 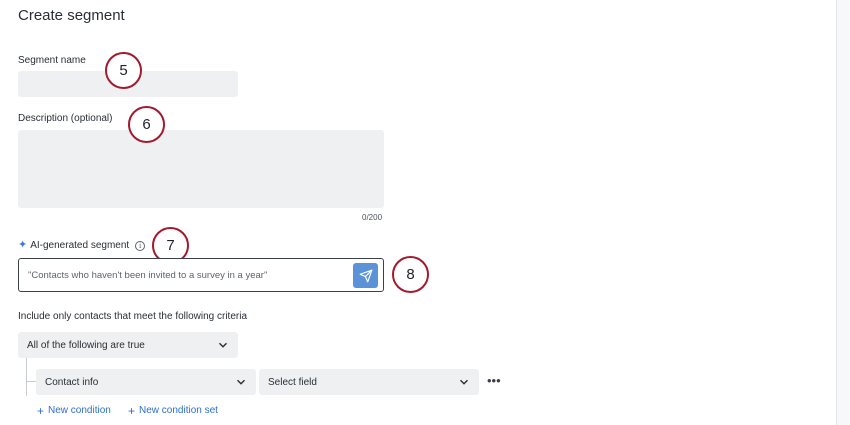 What do you see at coordinates (146, 382) in the screenshot?
I see `condition-type-select: Contact info` at bounding box center [146, 382].